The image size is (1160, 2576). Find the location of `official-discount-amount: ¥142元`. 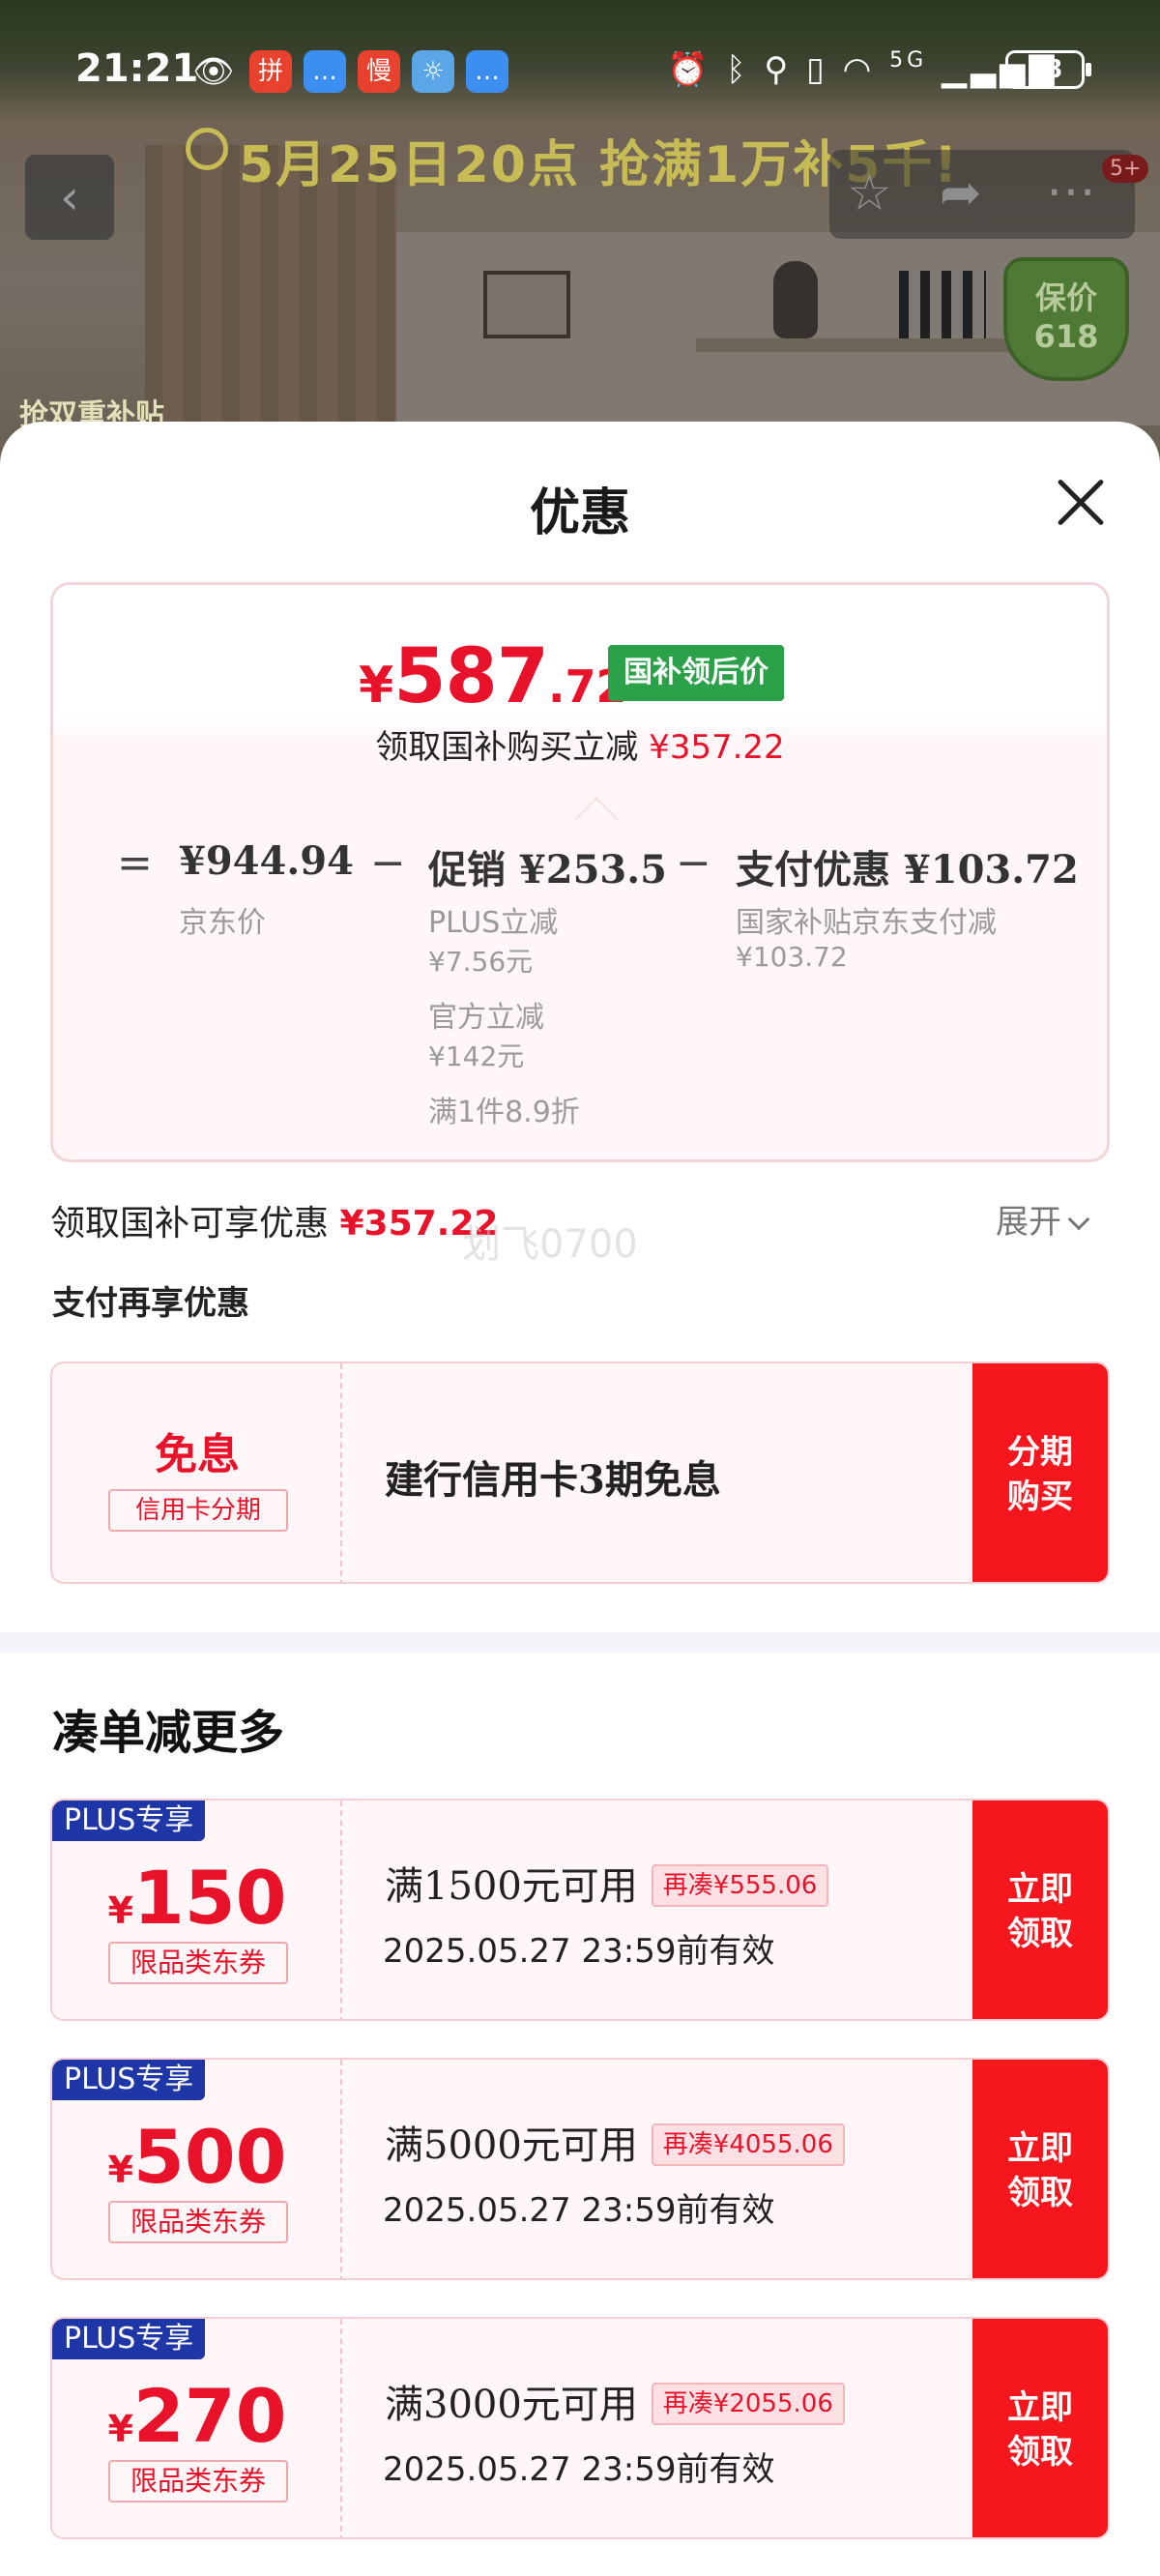

official-discount-amount: ¥142元 is located at coordinates (477, 1056).